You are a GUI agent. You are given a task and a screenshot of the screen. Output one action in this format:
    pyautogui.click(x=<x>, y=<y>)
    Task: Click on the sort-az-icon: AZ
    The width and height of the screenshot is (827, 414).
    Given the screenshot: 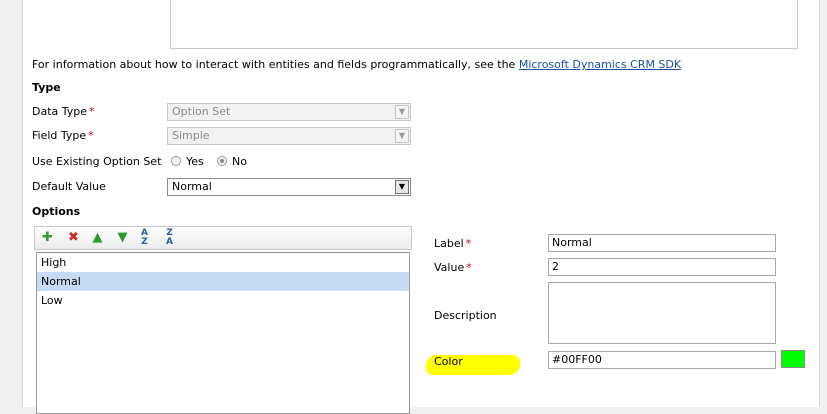 What is the action you would take?
    pyautogui.click(x=144, y=238)
    